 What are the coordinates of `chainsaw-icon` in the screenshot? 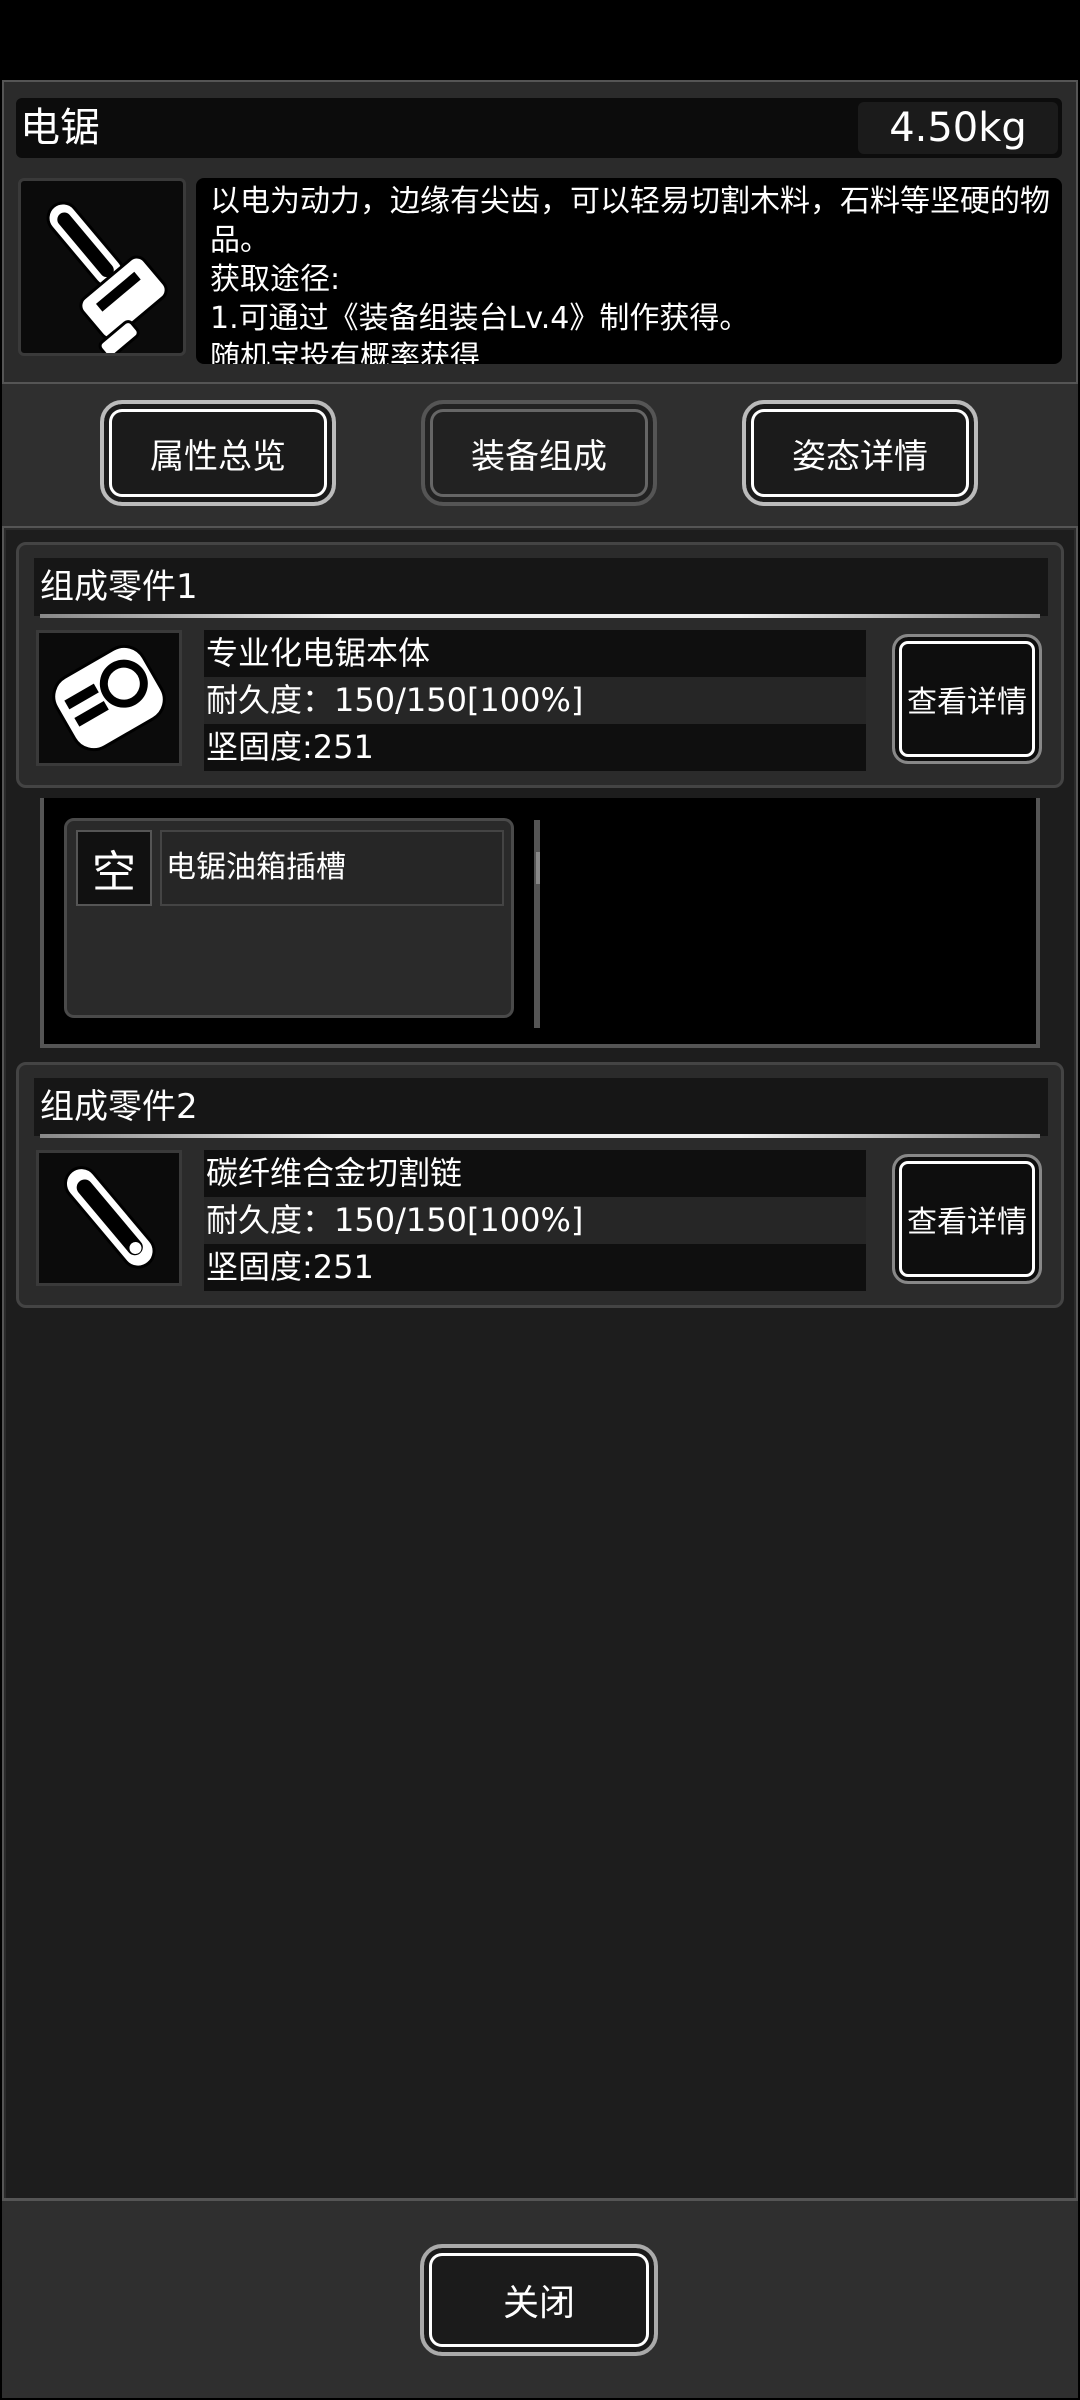 It's located at (107, 277).